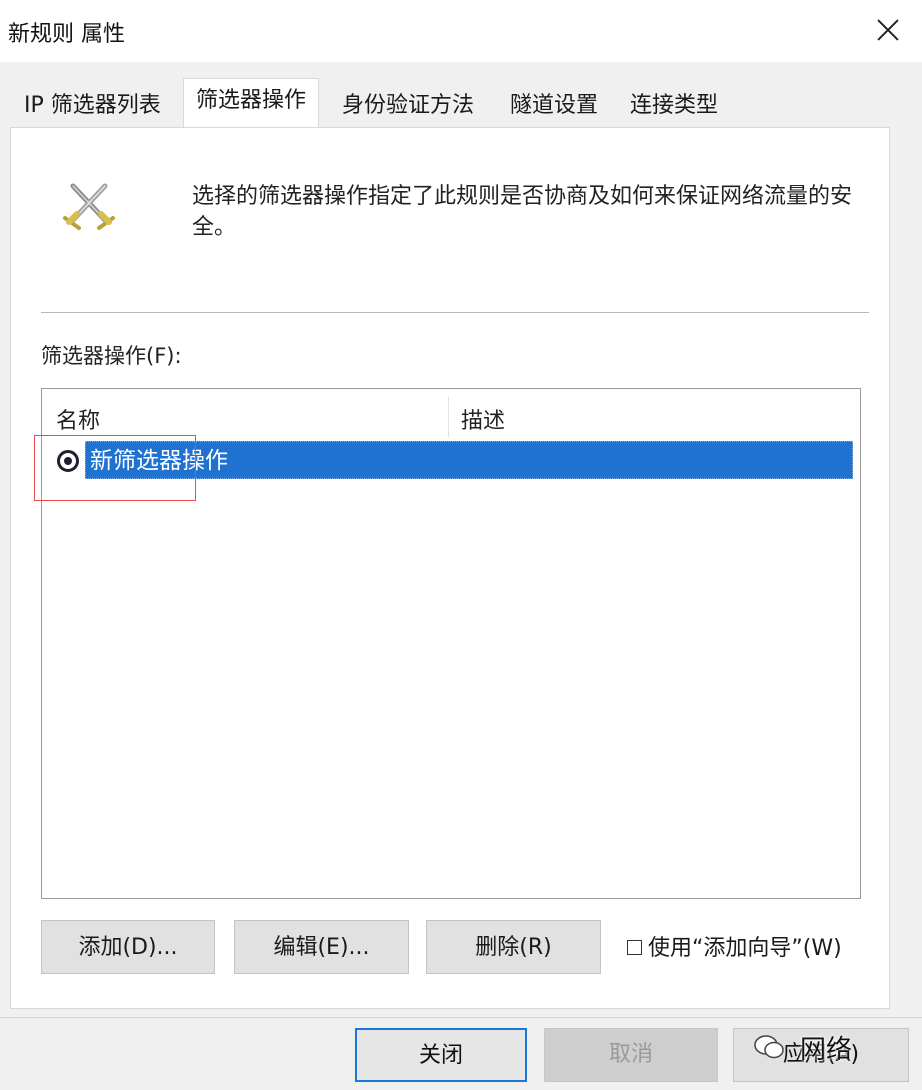 Image resolution: width=922 pixels, height=1090 pixels. I want to click on title-bar: 新规则 属性, so click(461, 31).